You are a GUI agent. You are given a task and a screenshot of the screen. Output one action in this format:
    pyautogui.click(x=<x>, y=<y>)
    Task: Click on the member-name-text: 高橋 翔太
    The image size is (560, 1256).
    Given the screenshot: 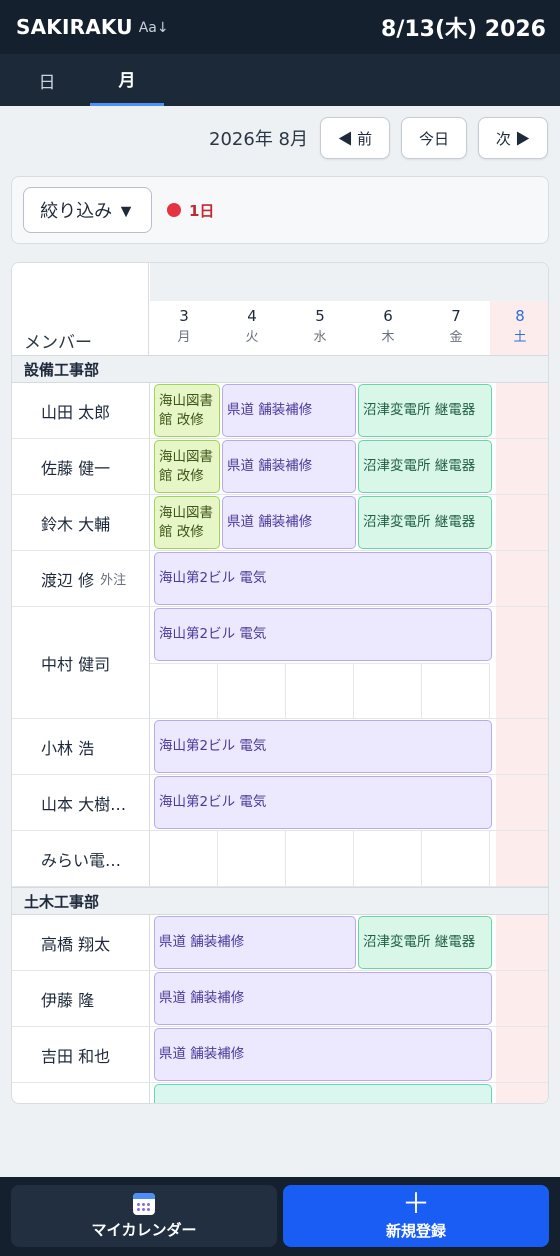 What is the action you would take?
    pyautogui.click(x=76, y=944)
    